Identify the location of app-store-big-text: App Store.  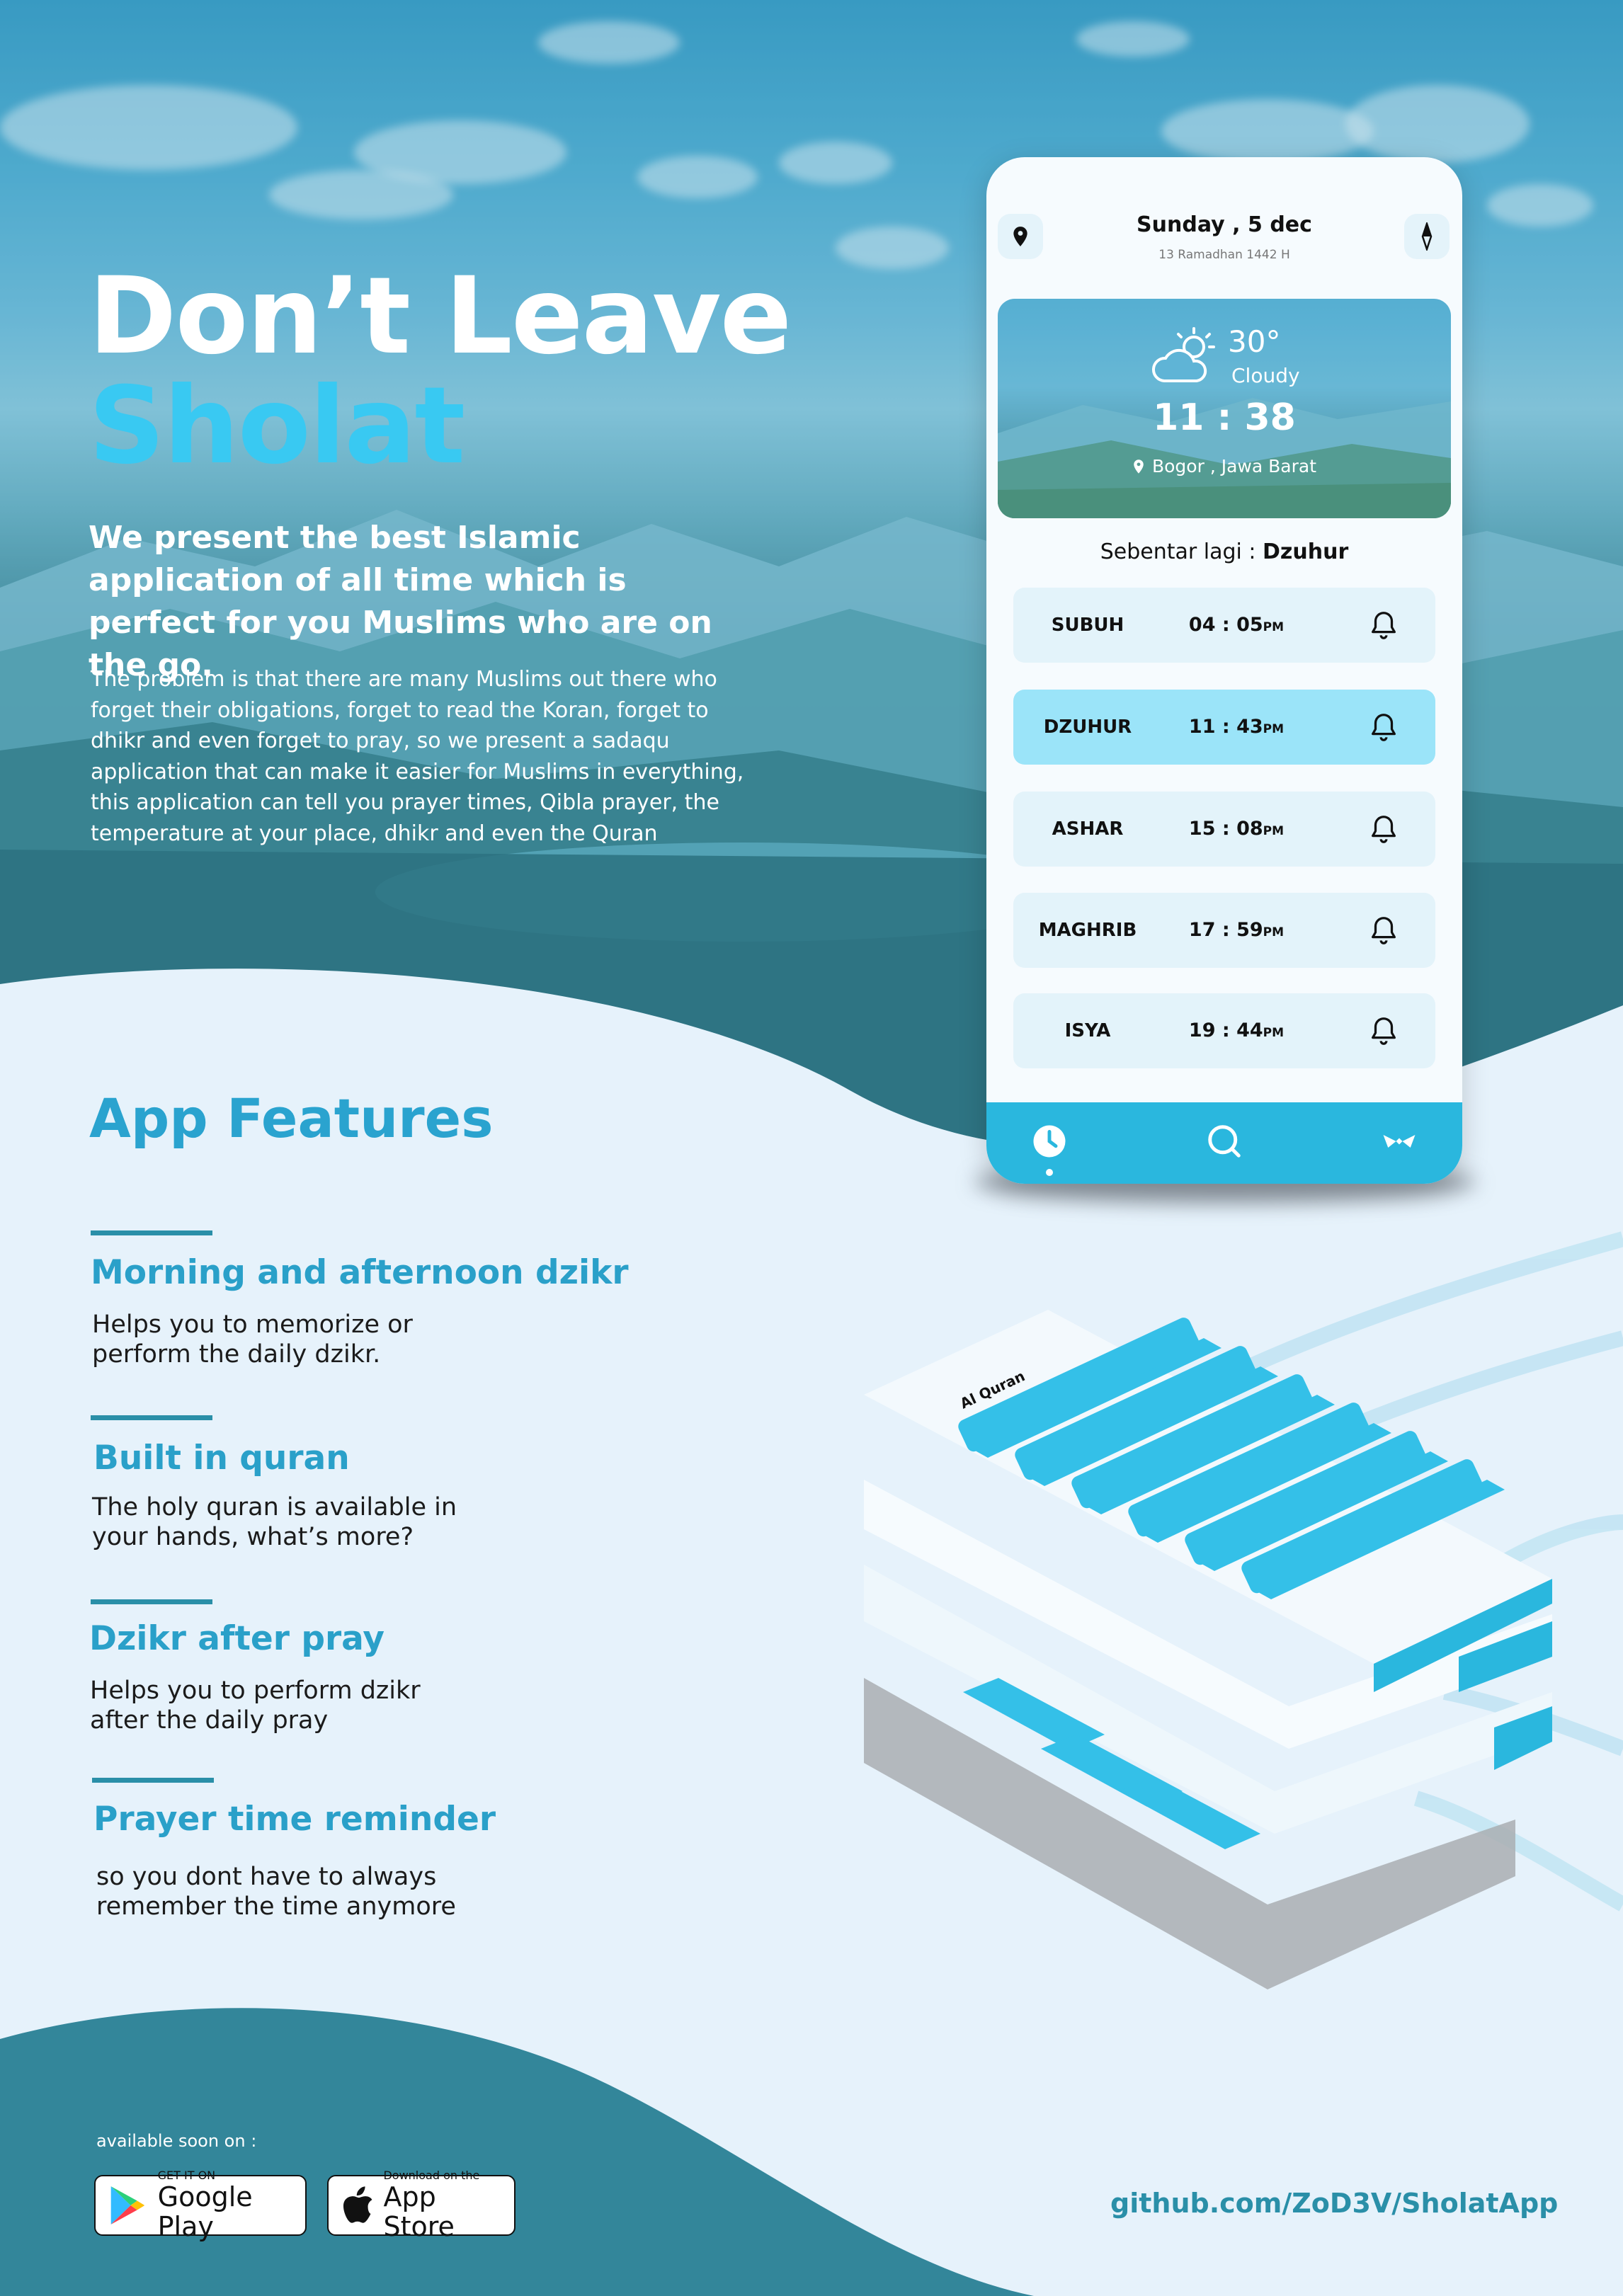
(419, 2211).